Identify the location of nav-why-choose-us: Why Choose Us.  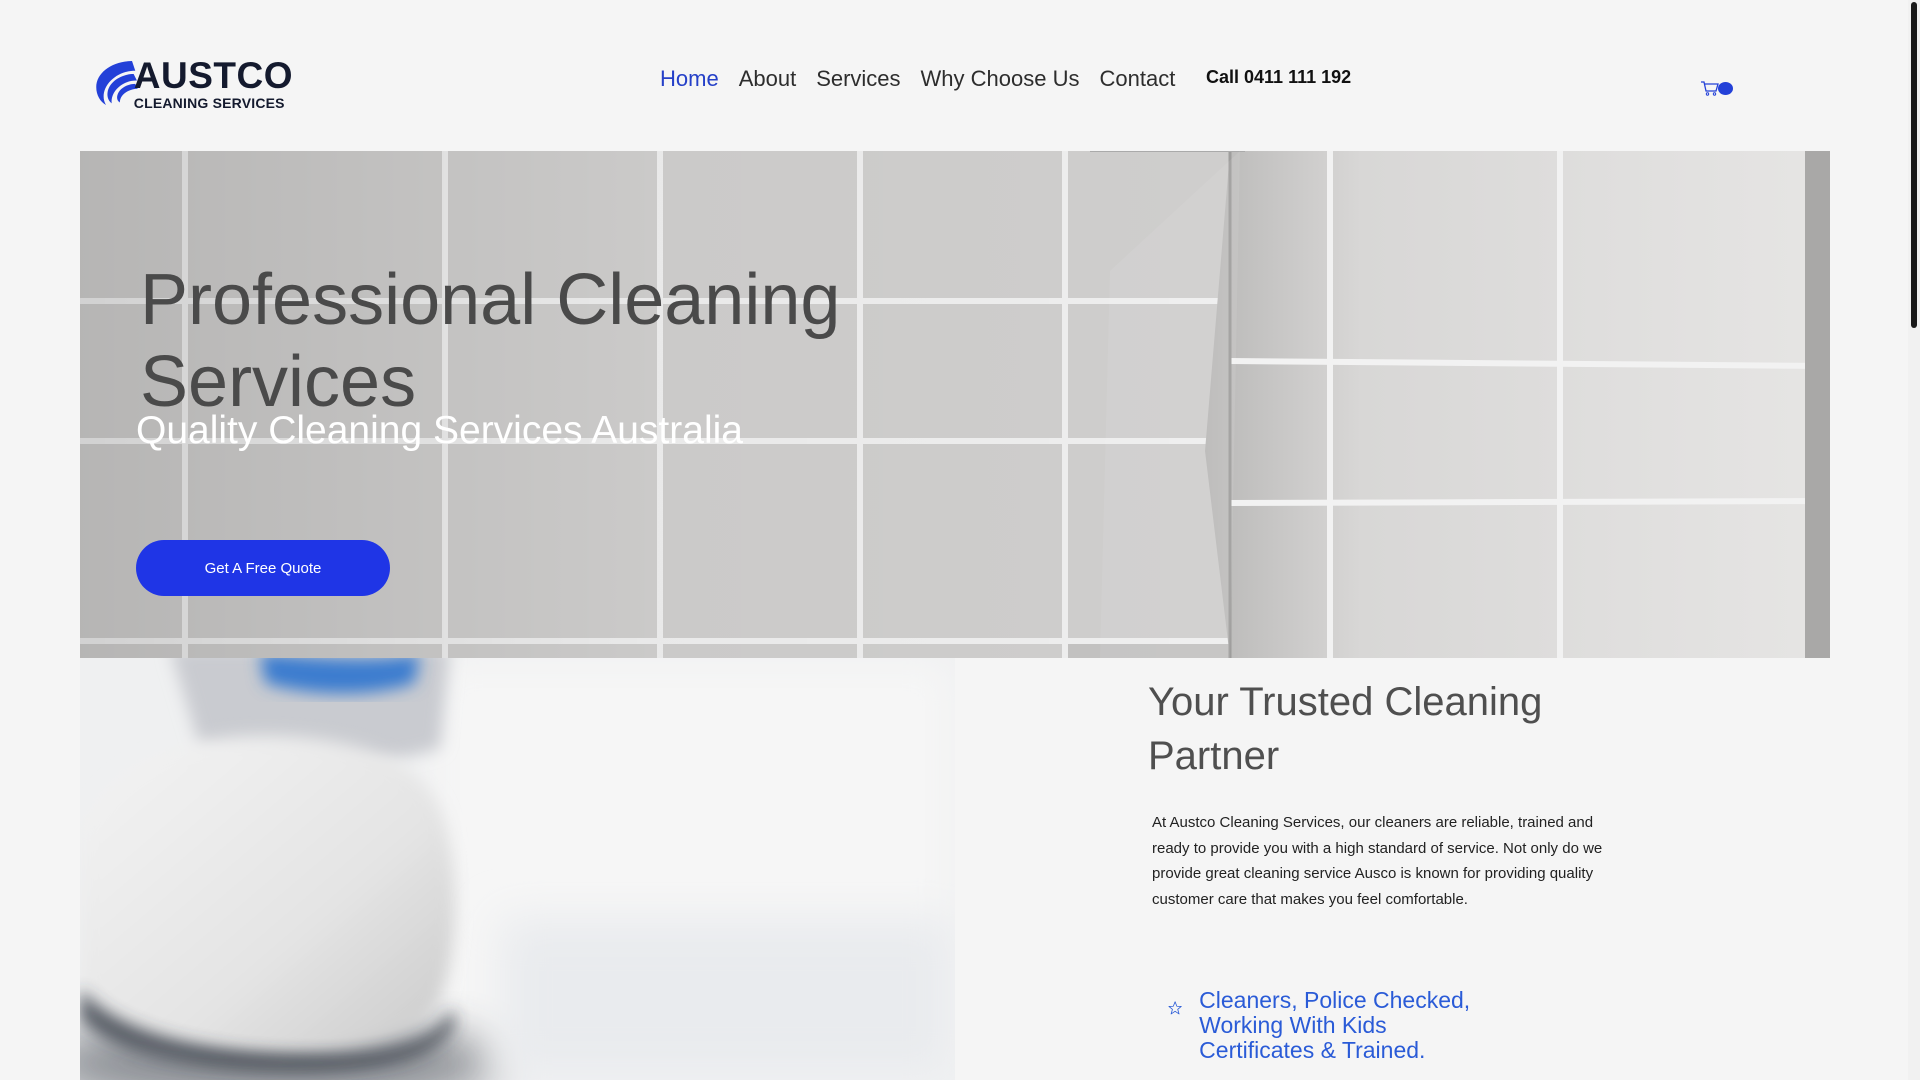
(1000, 79).